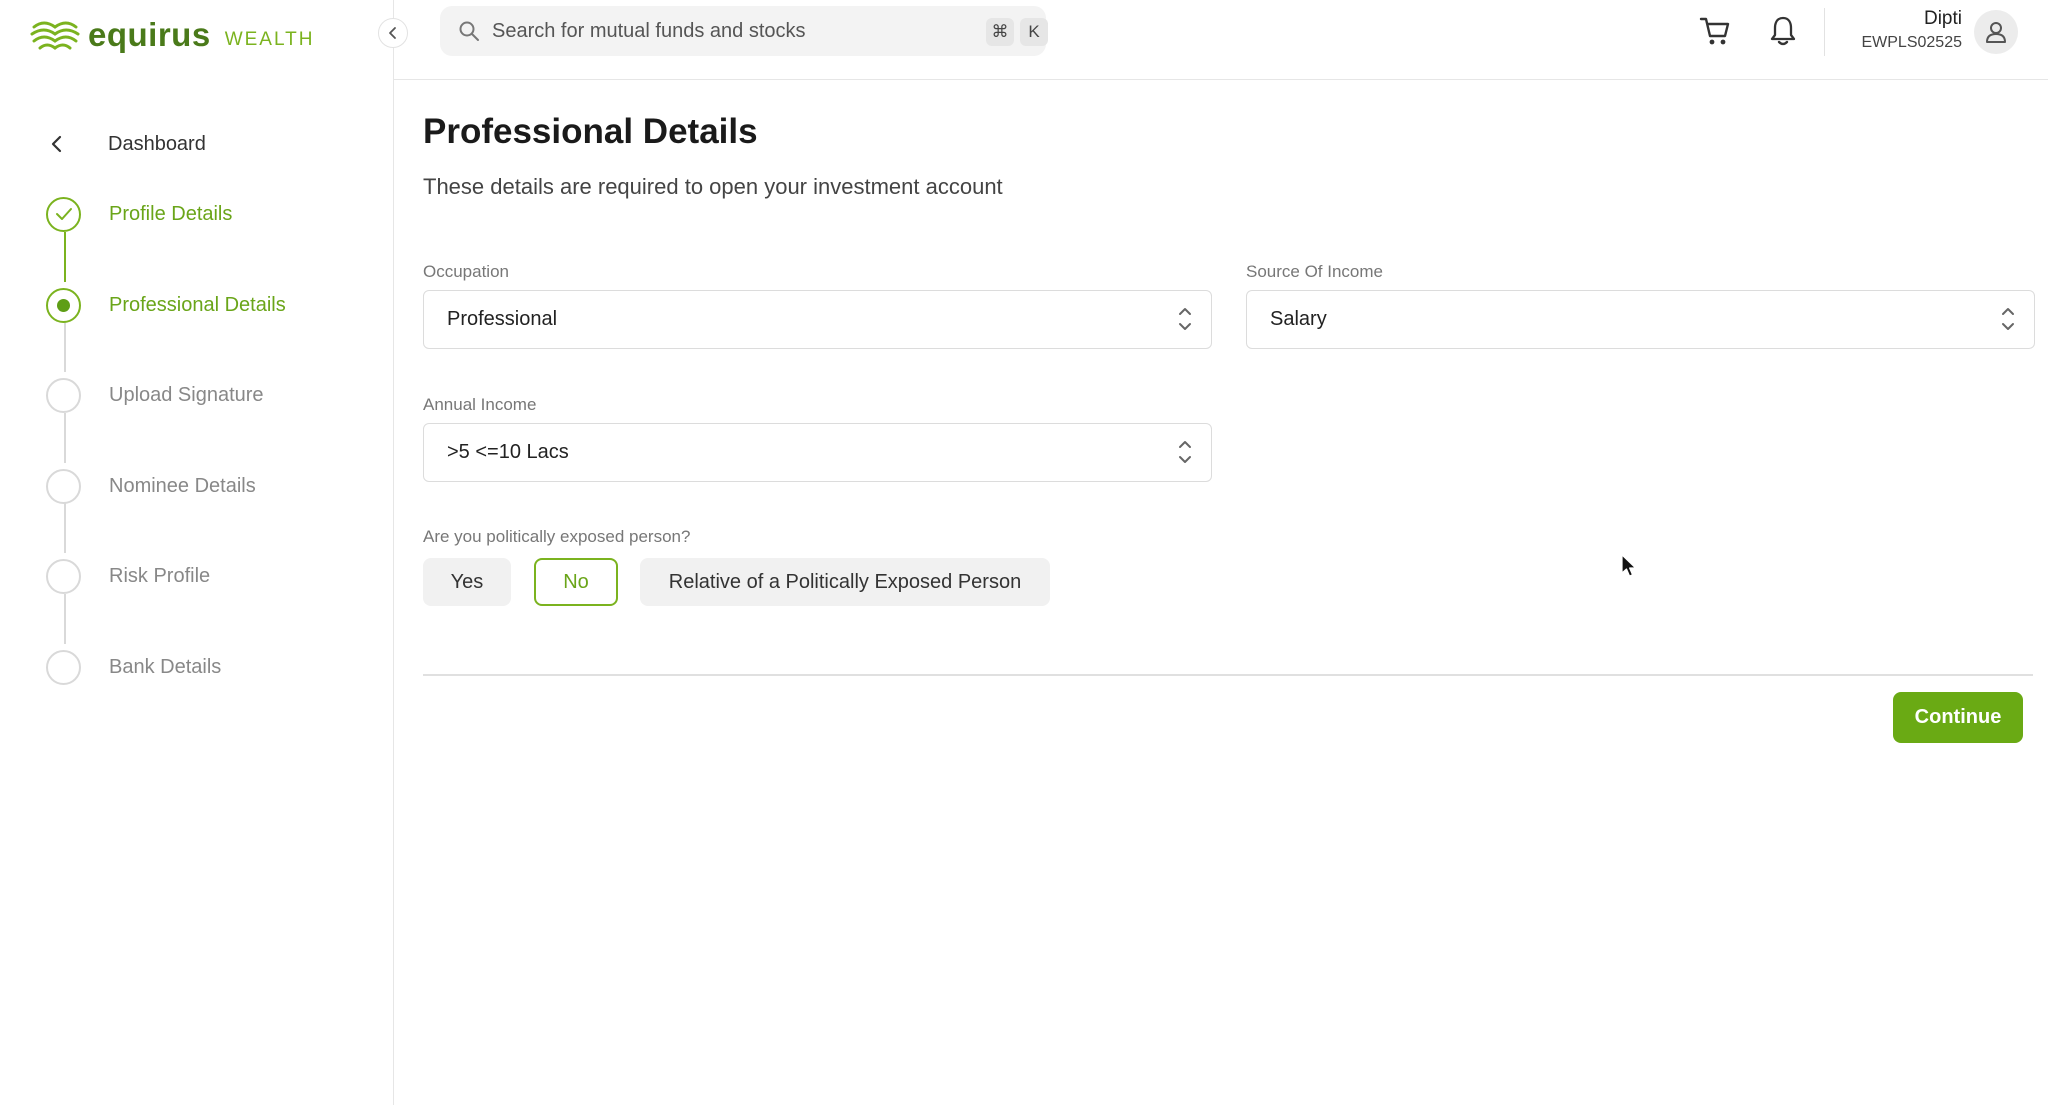 This screenshot has height=1105, width=2048. I want to click on shortcut-command-key: ⌘, so click(1000, 32).